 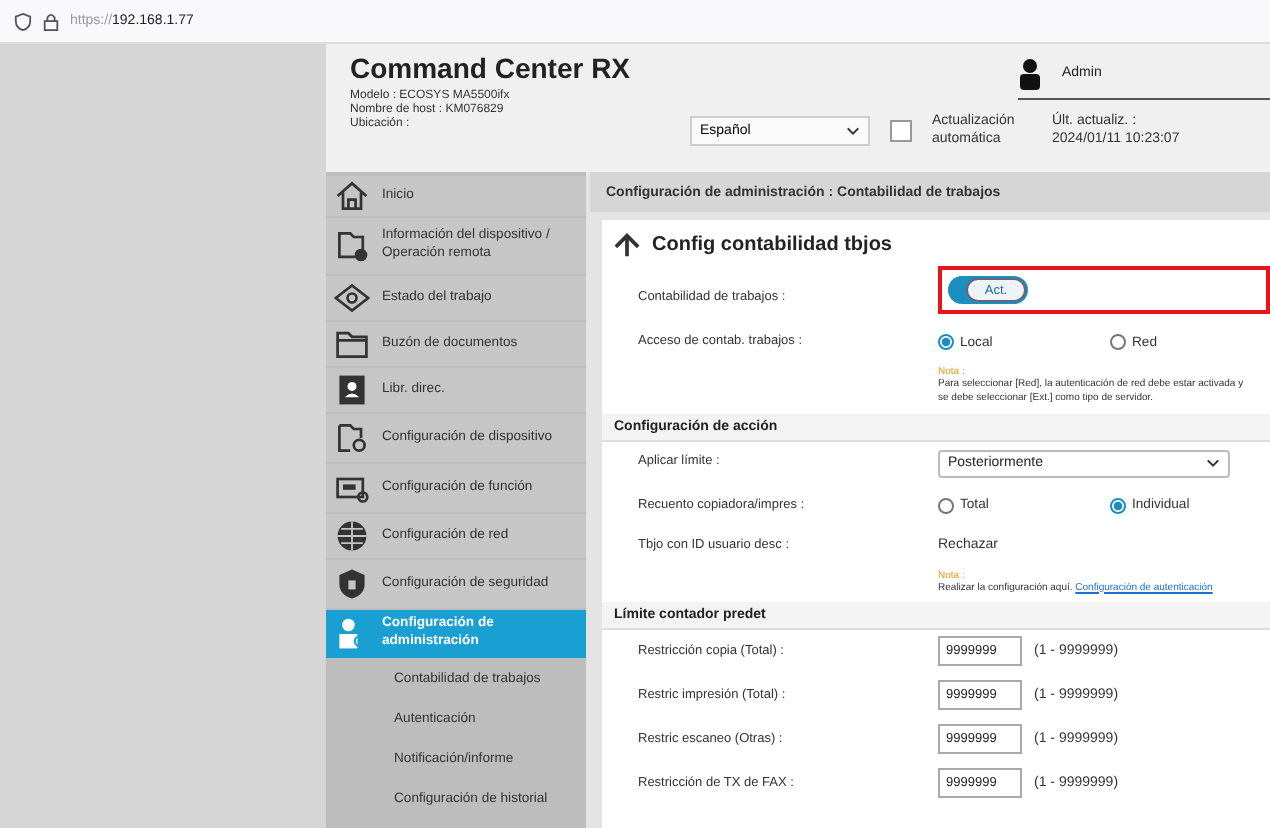 I want to click on up-arrow-icon, so click(x=627, y=245).